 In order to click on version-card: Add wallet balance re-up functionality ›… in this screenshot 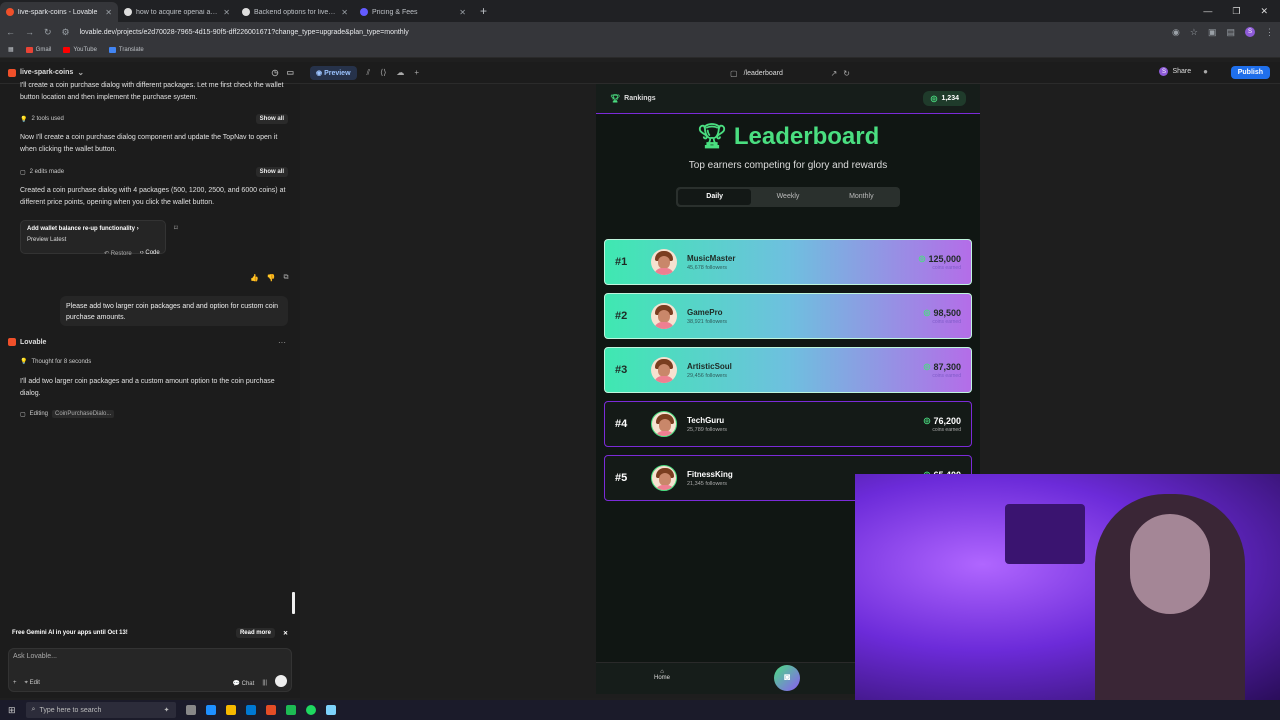, I will do `click(93, 237)`.